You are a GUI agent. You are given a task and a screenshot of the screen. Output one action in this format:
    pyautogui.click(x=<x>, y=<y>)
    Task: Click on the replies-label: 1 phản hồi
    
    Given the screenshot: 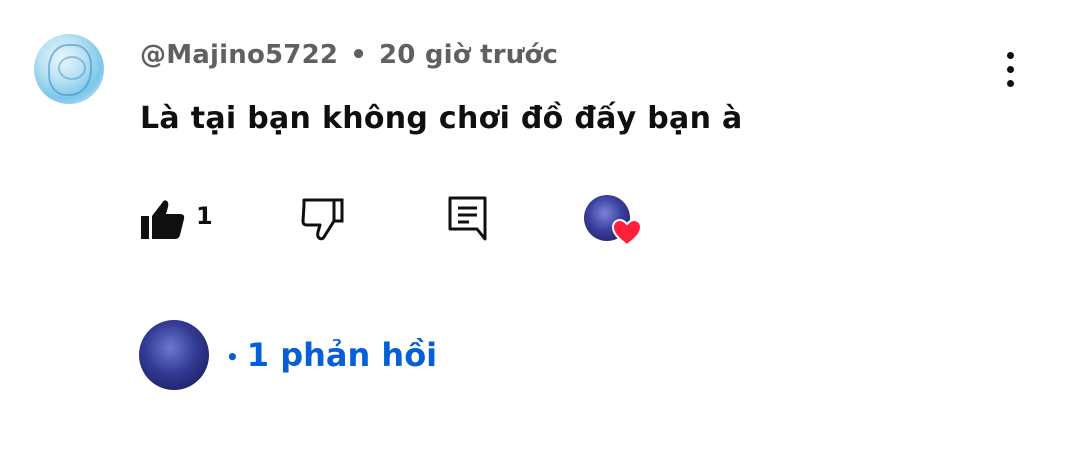 What is the action you would take?
    pyautogui.click(x=342, y=355)
    